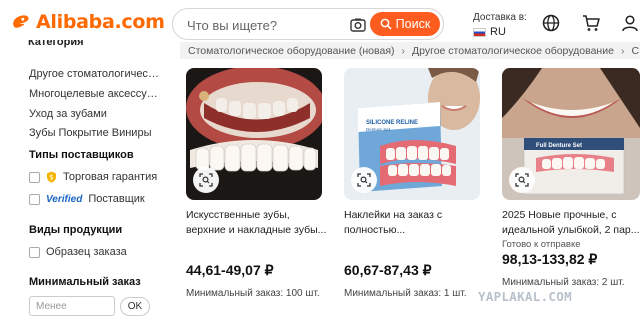 This screenshot has height=328, width=640. What do you see at coordinates (388, 270) in the screenshot?
I see `product-price: 60,67-87,43 ₽` at bounding box center [388, 270].